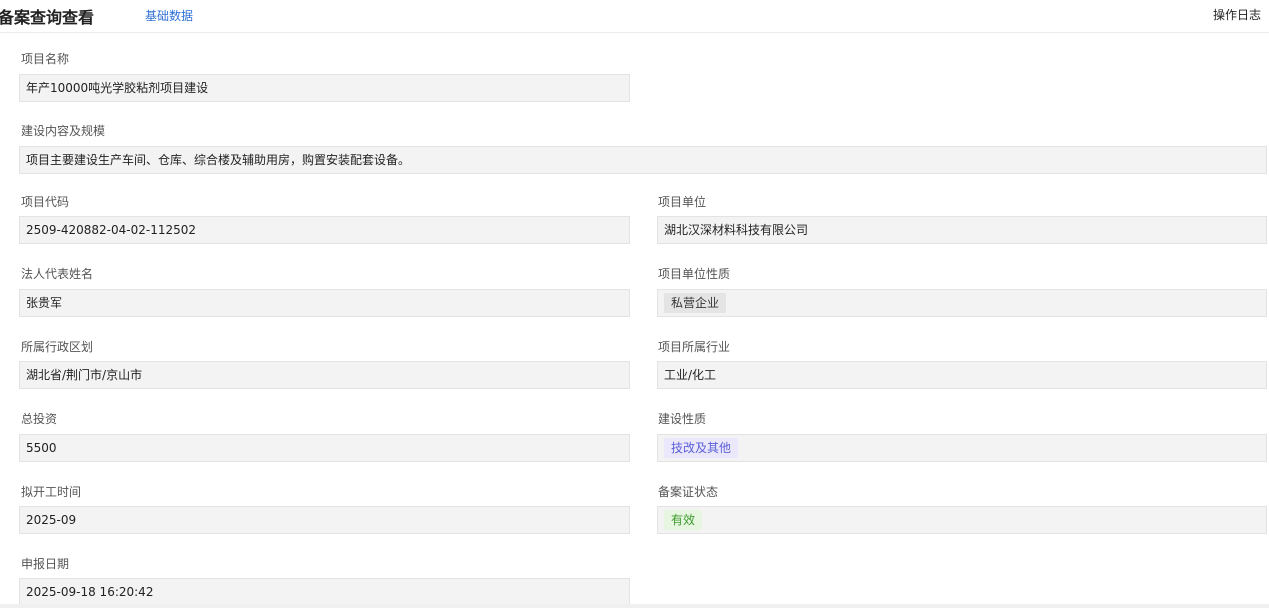 This screenshot has width=1269, height=608. I want to click on bottom-divider, so click(634, 606).